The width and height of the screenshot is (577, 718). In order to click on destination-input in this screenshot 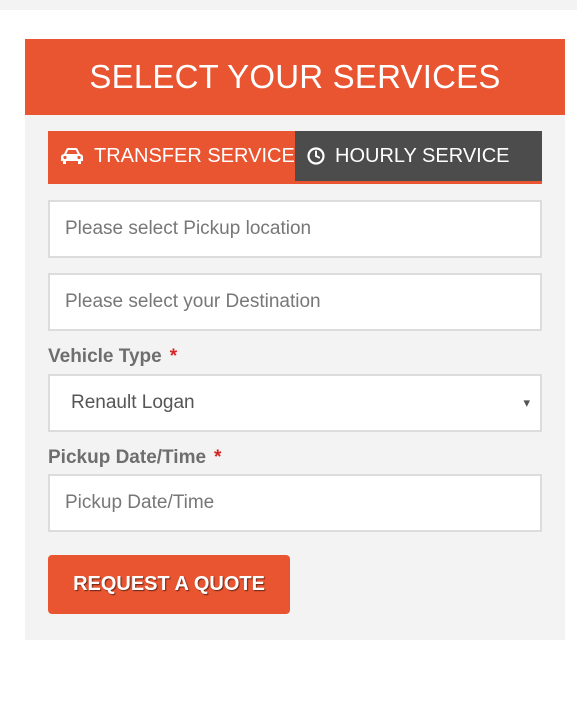, I will do `click(302, 302)`.